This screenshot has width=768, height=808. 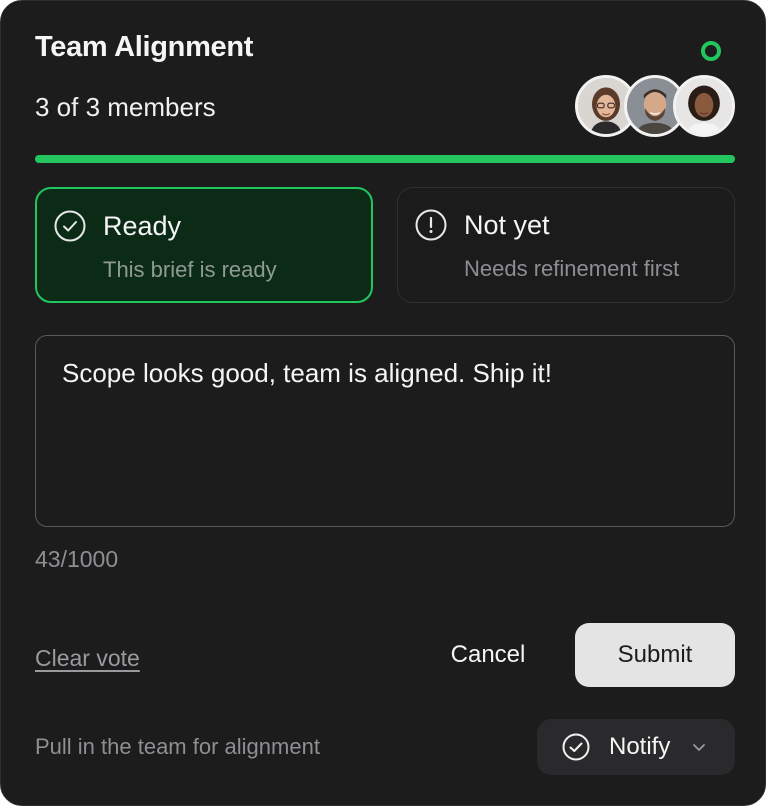 What do you see at coordinates (204, 245) in the screenshot?
I see `vote-option-ready: Ready This brief is ready` at bounding box center [204, 245].